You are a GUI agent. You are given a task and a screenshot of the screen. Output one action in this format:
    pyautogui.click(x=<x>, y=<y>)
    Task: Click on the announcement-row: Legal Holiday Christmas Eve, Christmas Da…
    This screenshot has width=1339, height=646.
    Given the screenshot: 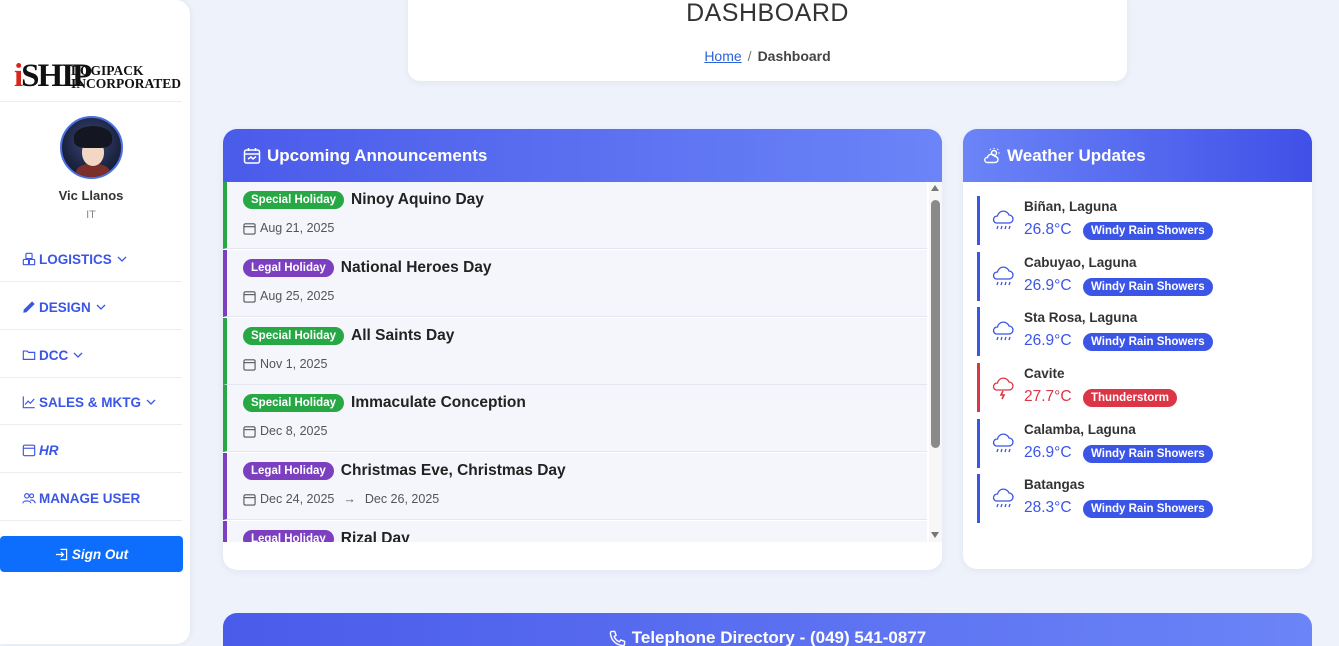 What is the action you would take?
    pyautogui.click(x=404, y=471)
    